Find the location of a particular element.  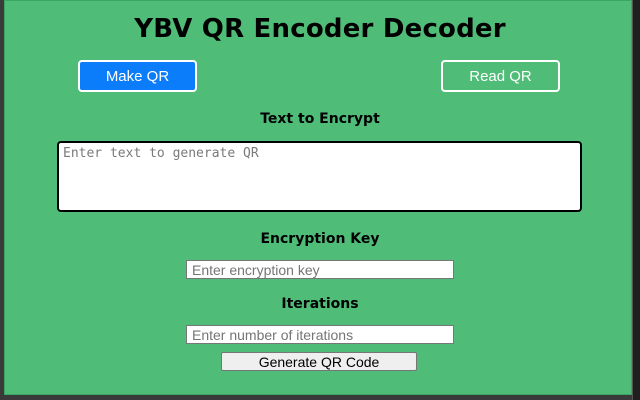

encryption-key-label: Encryption Key is located at coordinates (320, 239).